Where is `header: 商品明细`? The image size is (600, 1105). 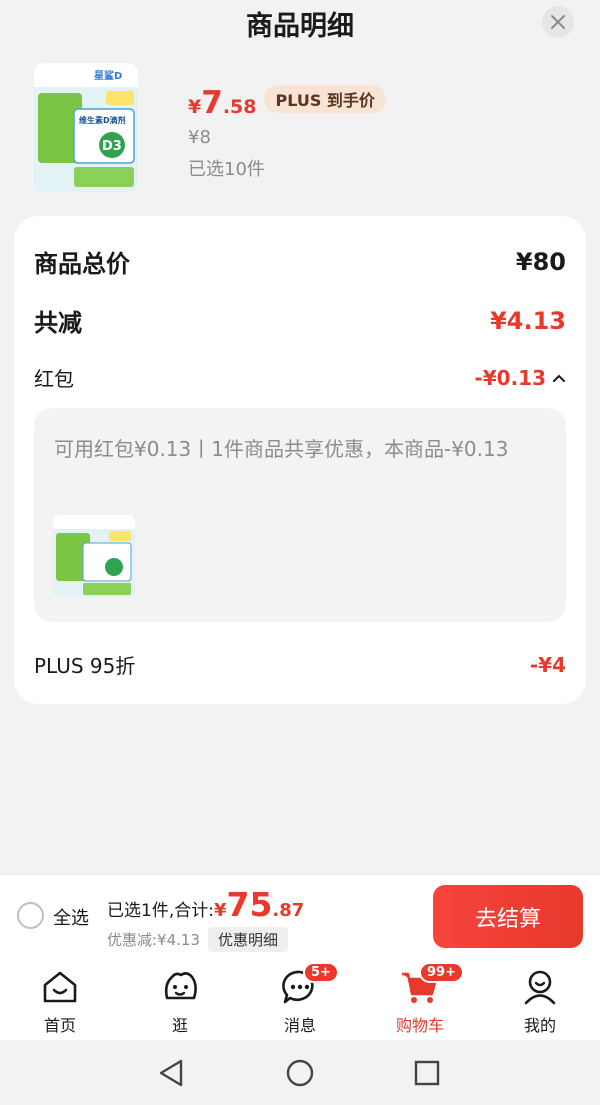 header: 商品明细 is located at coordinates (300, 24).